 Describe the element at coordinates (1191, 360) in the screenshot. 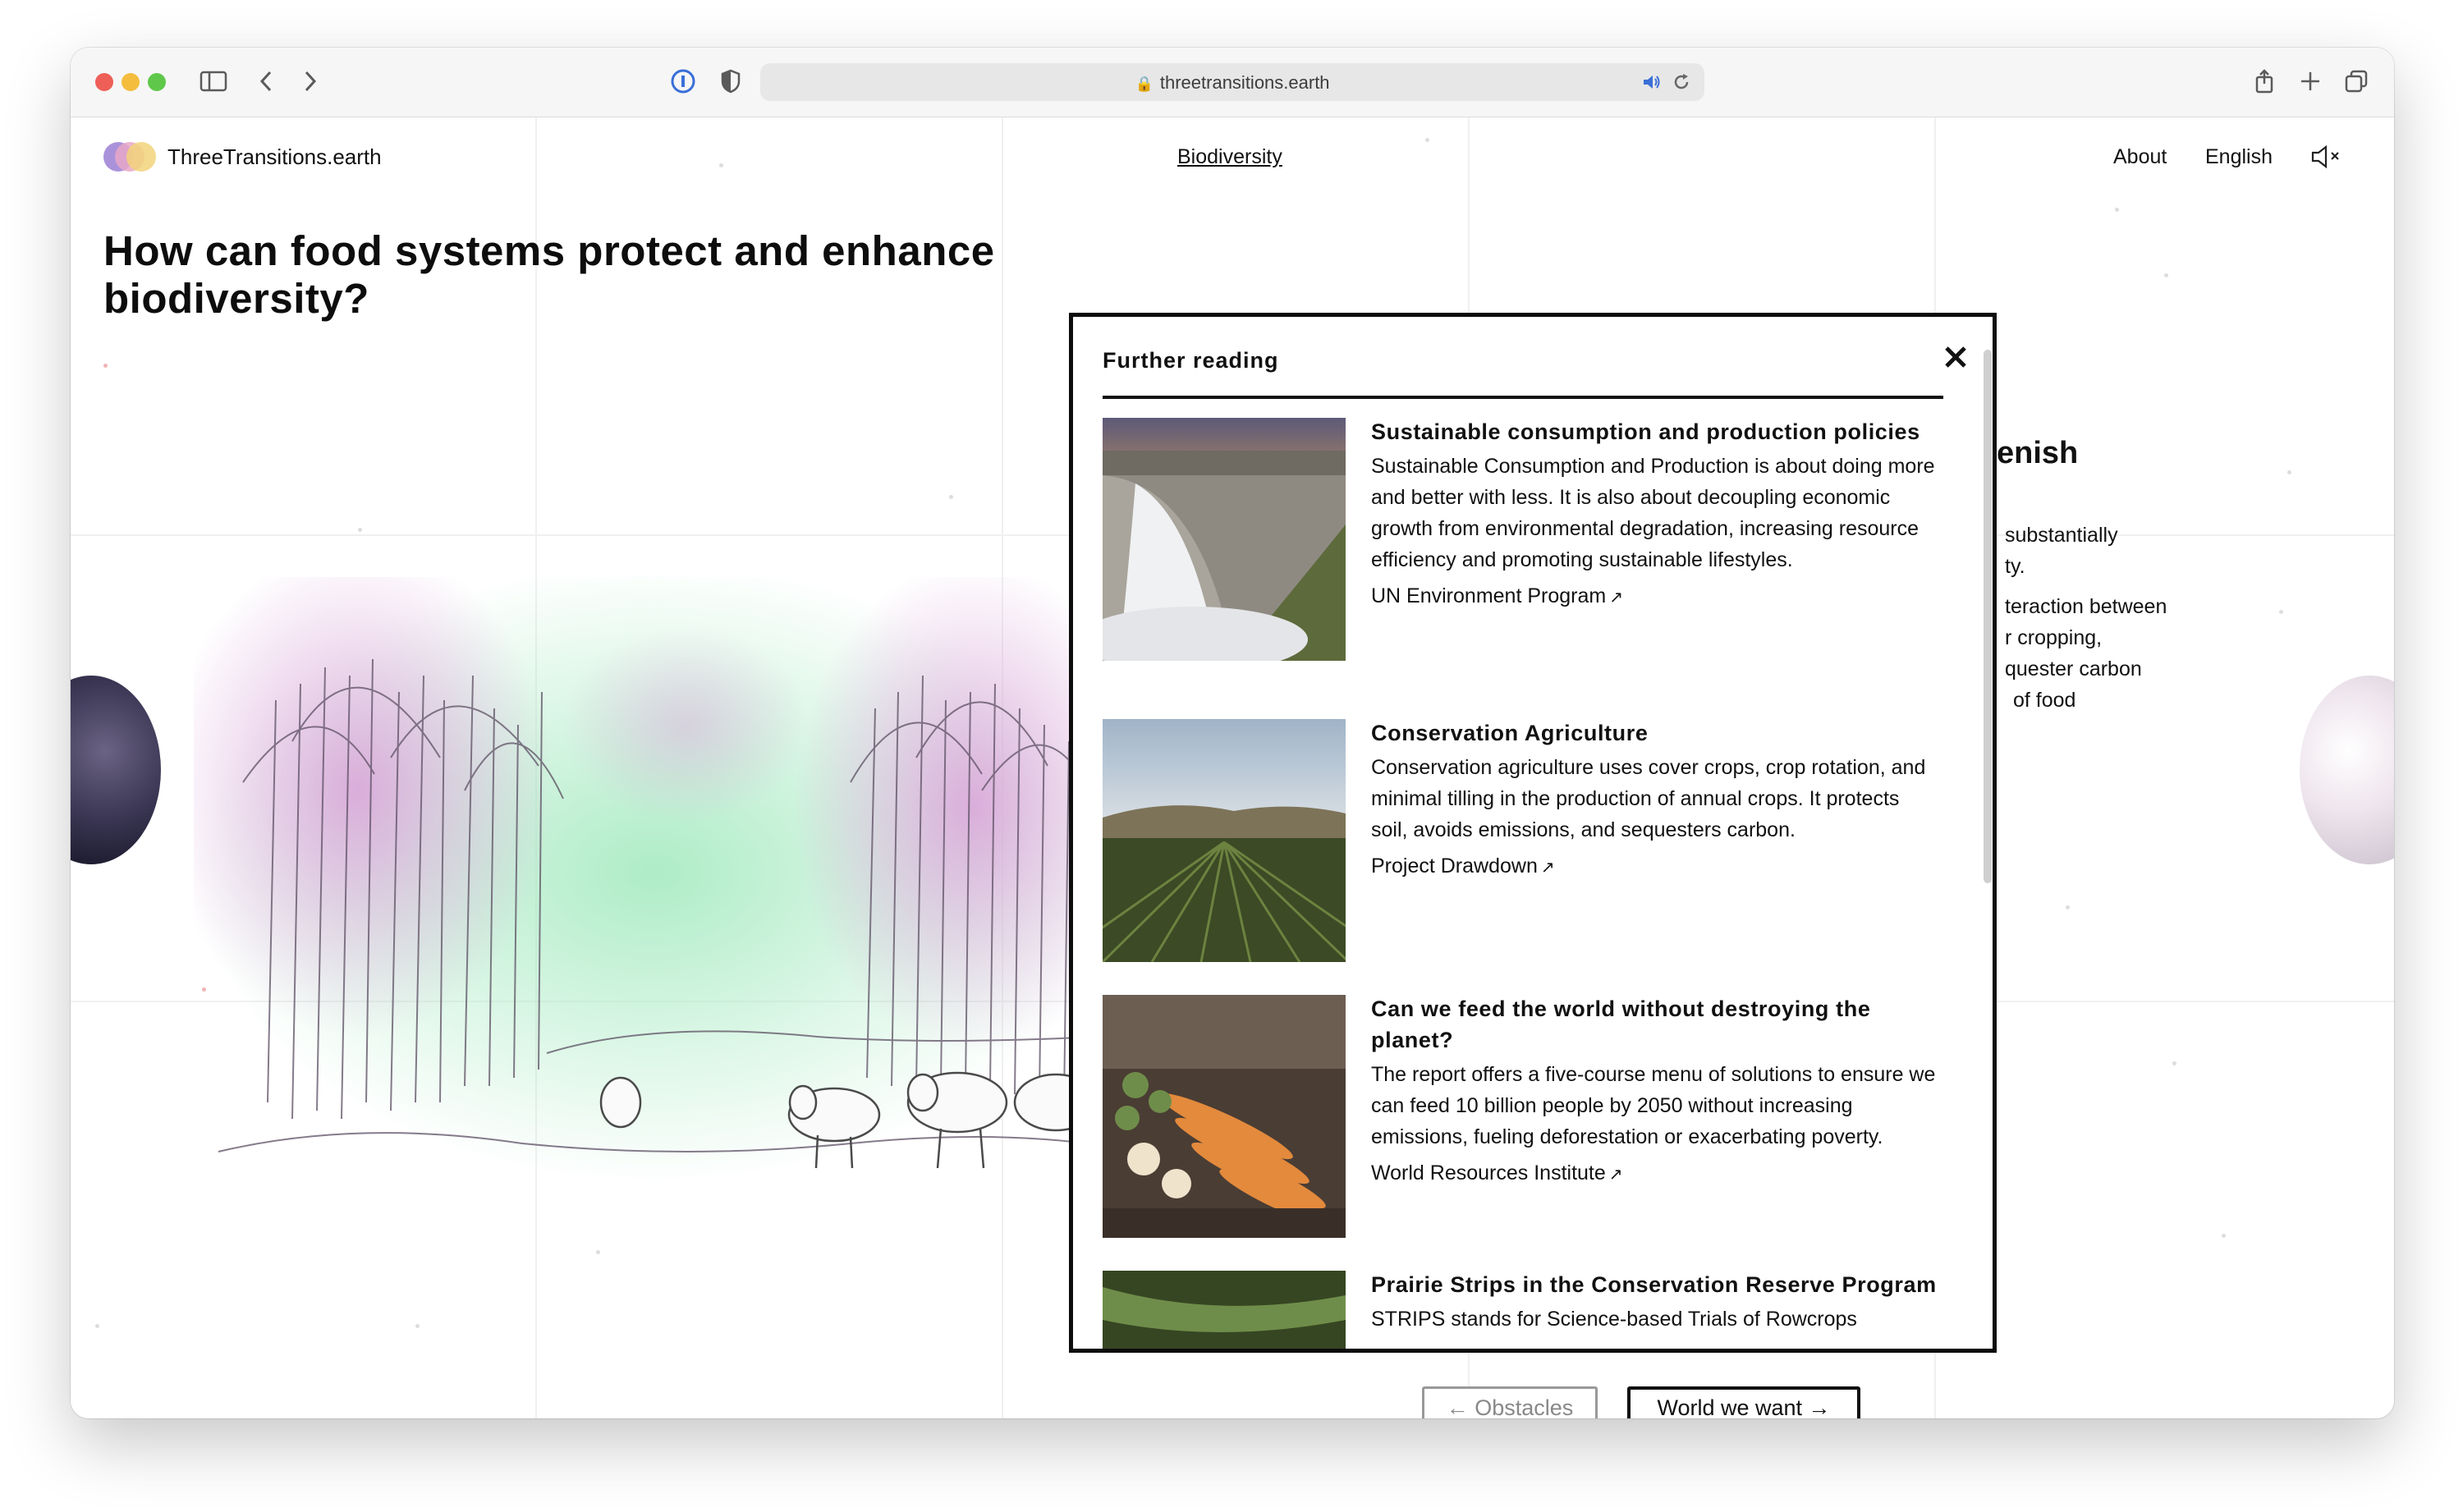

I see `modal-title: Further reading` at that location.